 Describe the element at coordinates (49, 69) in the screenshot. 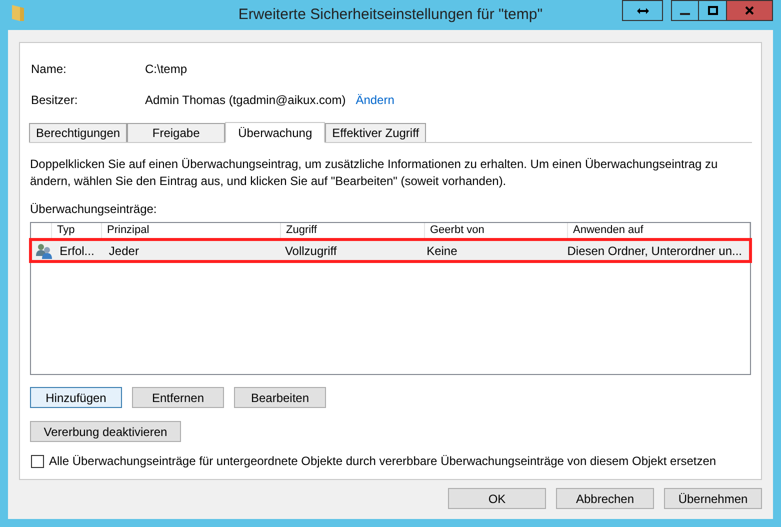

I see `field-label: Name:` at that location.